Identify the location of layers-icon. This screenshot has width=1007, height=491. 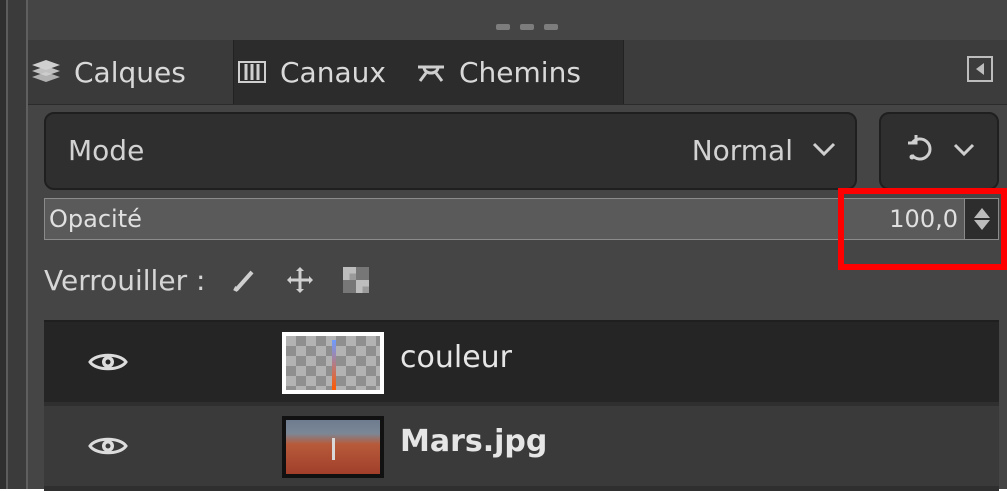
(46, 72).